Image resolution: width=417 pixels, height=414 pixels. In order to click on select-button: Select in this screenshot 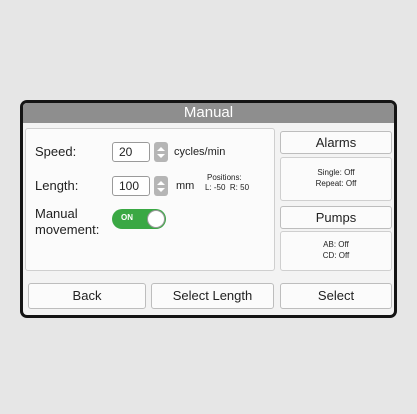, I will do `click(336, 296)`.